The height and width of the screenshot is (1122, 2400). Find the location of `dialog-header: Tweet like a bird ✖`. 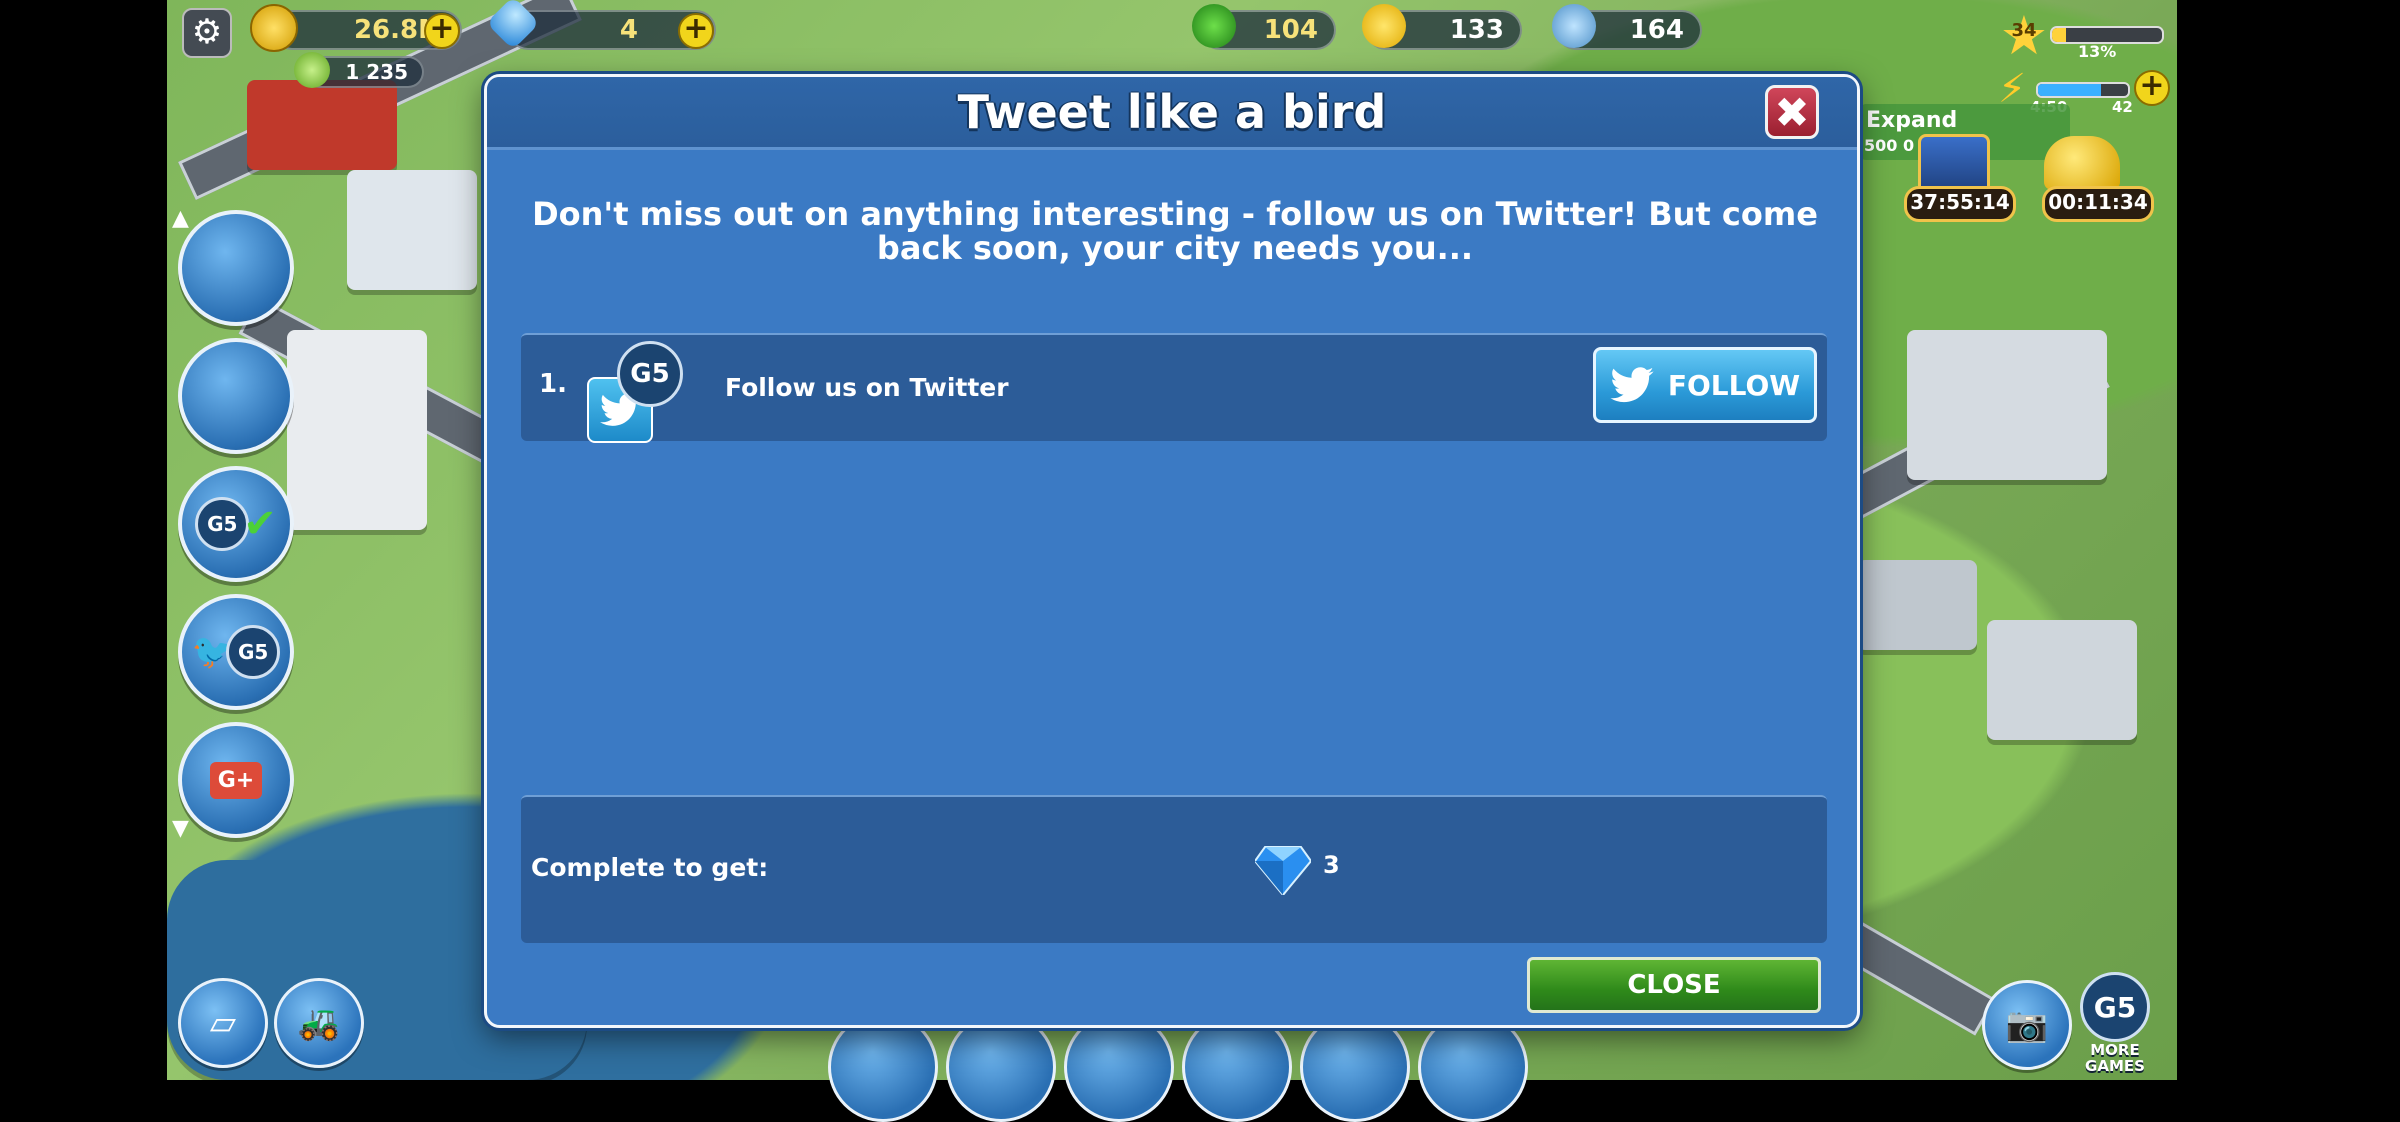

dialog-header: Tweet like a bird ✖ is located at coordinates (1172, 113).